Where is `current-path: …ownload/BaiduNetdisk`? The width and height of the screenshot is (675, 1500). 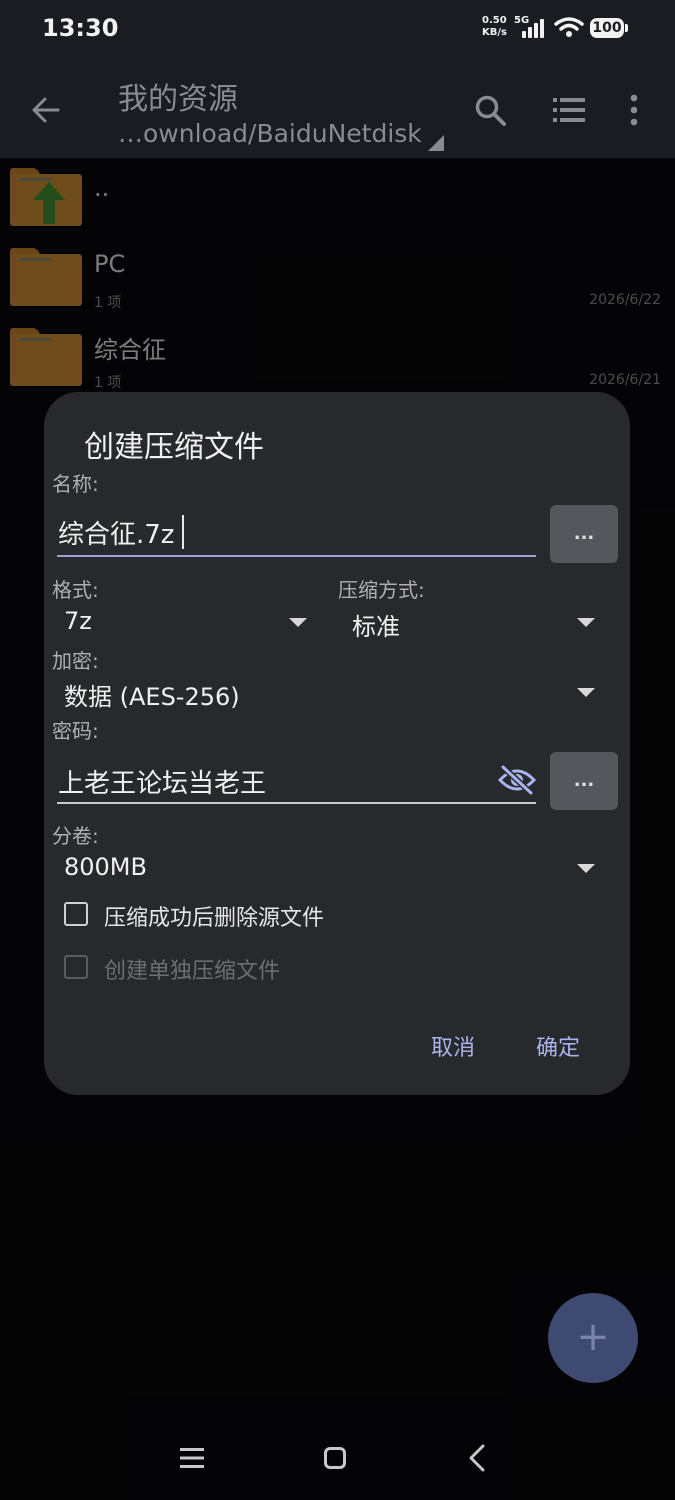 current-path: …ownload/BaiduNetdisk is located at coordinates (270, 133).